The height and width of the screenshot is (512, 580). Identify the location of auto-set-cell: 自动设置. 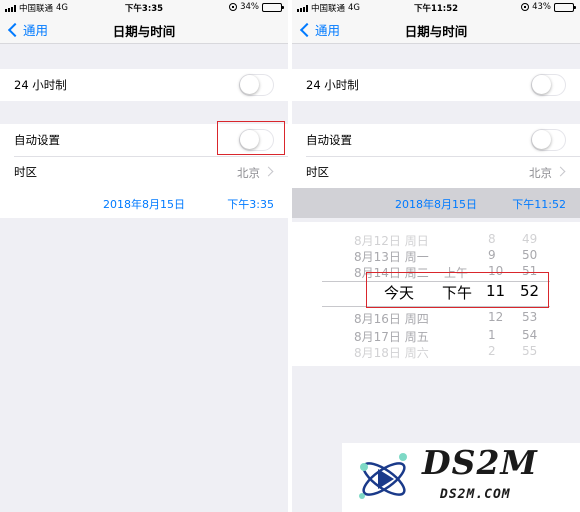
(436, 140).